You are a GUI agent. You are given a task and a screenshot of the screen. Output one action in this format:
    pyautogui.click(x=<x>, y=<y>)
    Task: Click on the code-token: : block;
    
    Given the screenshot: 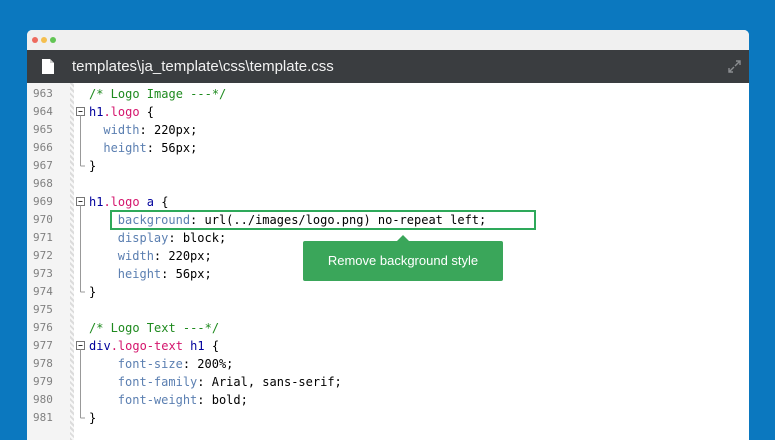 What is the action you would take?
    pyautogui.click(x=197, y=238)
    